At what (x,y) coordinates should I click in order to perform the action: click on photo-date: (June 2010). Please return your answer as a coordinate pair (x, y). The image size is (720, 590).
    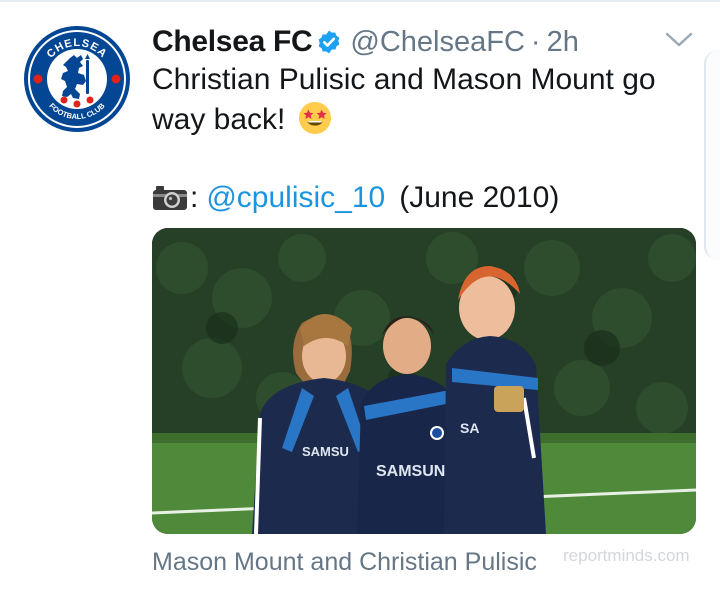
    Looking at the image, I should click on (479, 197).